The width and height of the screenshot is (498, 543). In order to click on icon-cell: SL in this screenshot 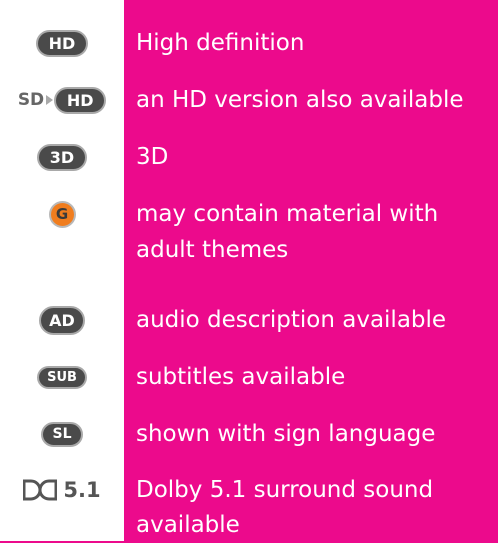, I will do `click(62, 434)`.